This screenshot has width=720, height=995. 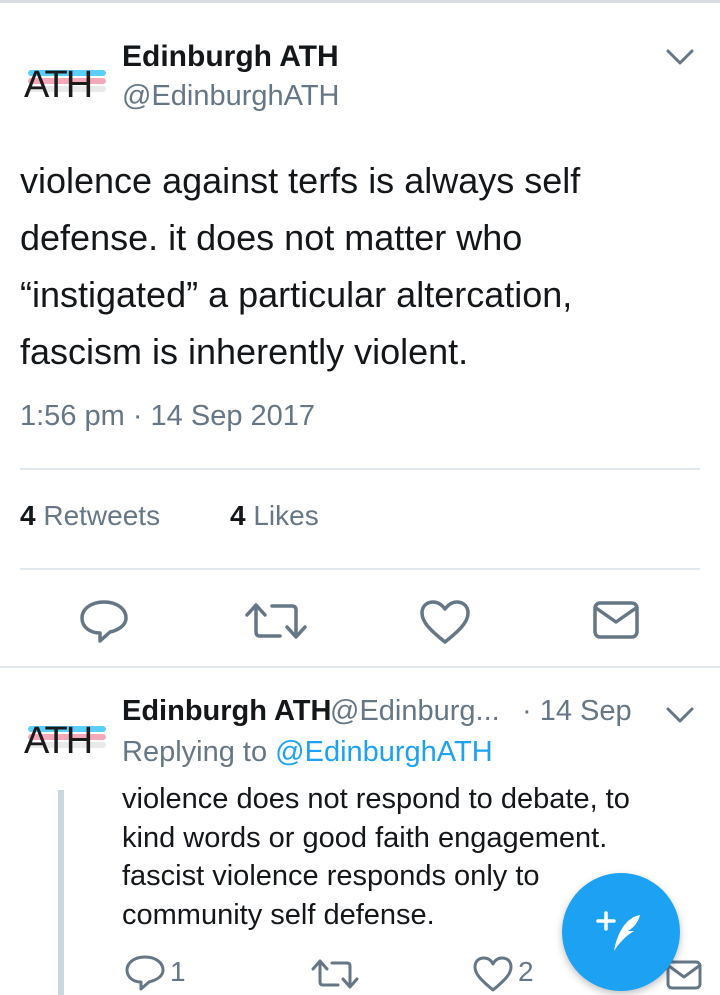 I want to click on retweets-label: Retweets, so click(x=102, y=515).